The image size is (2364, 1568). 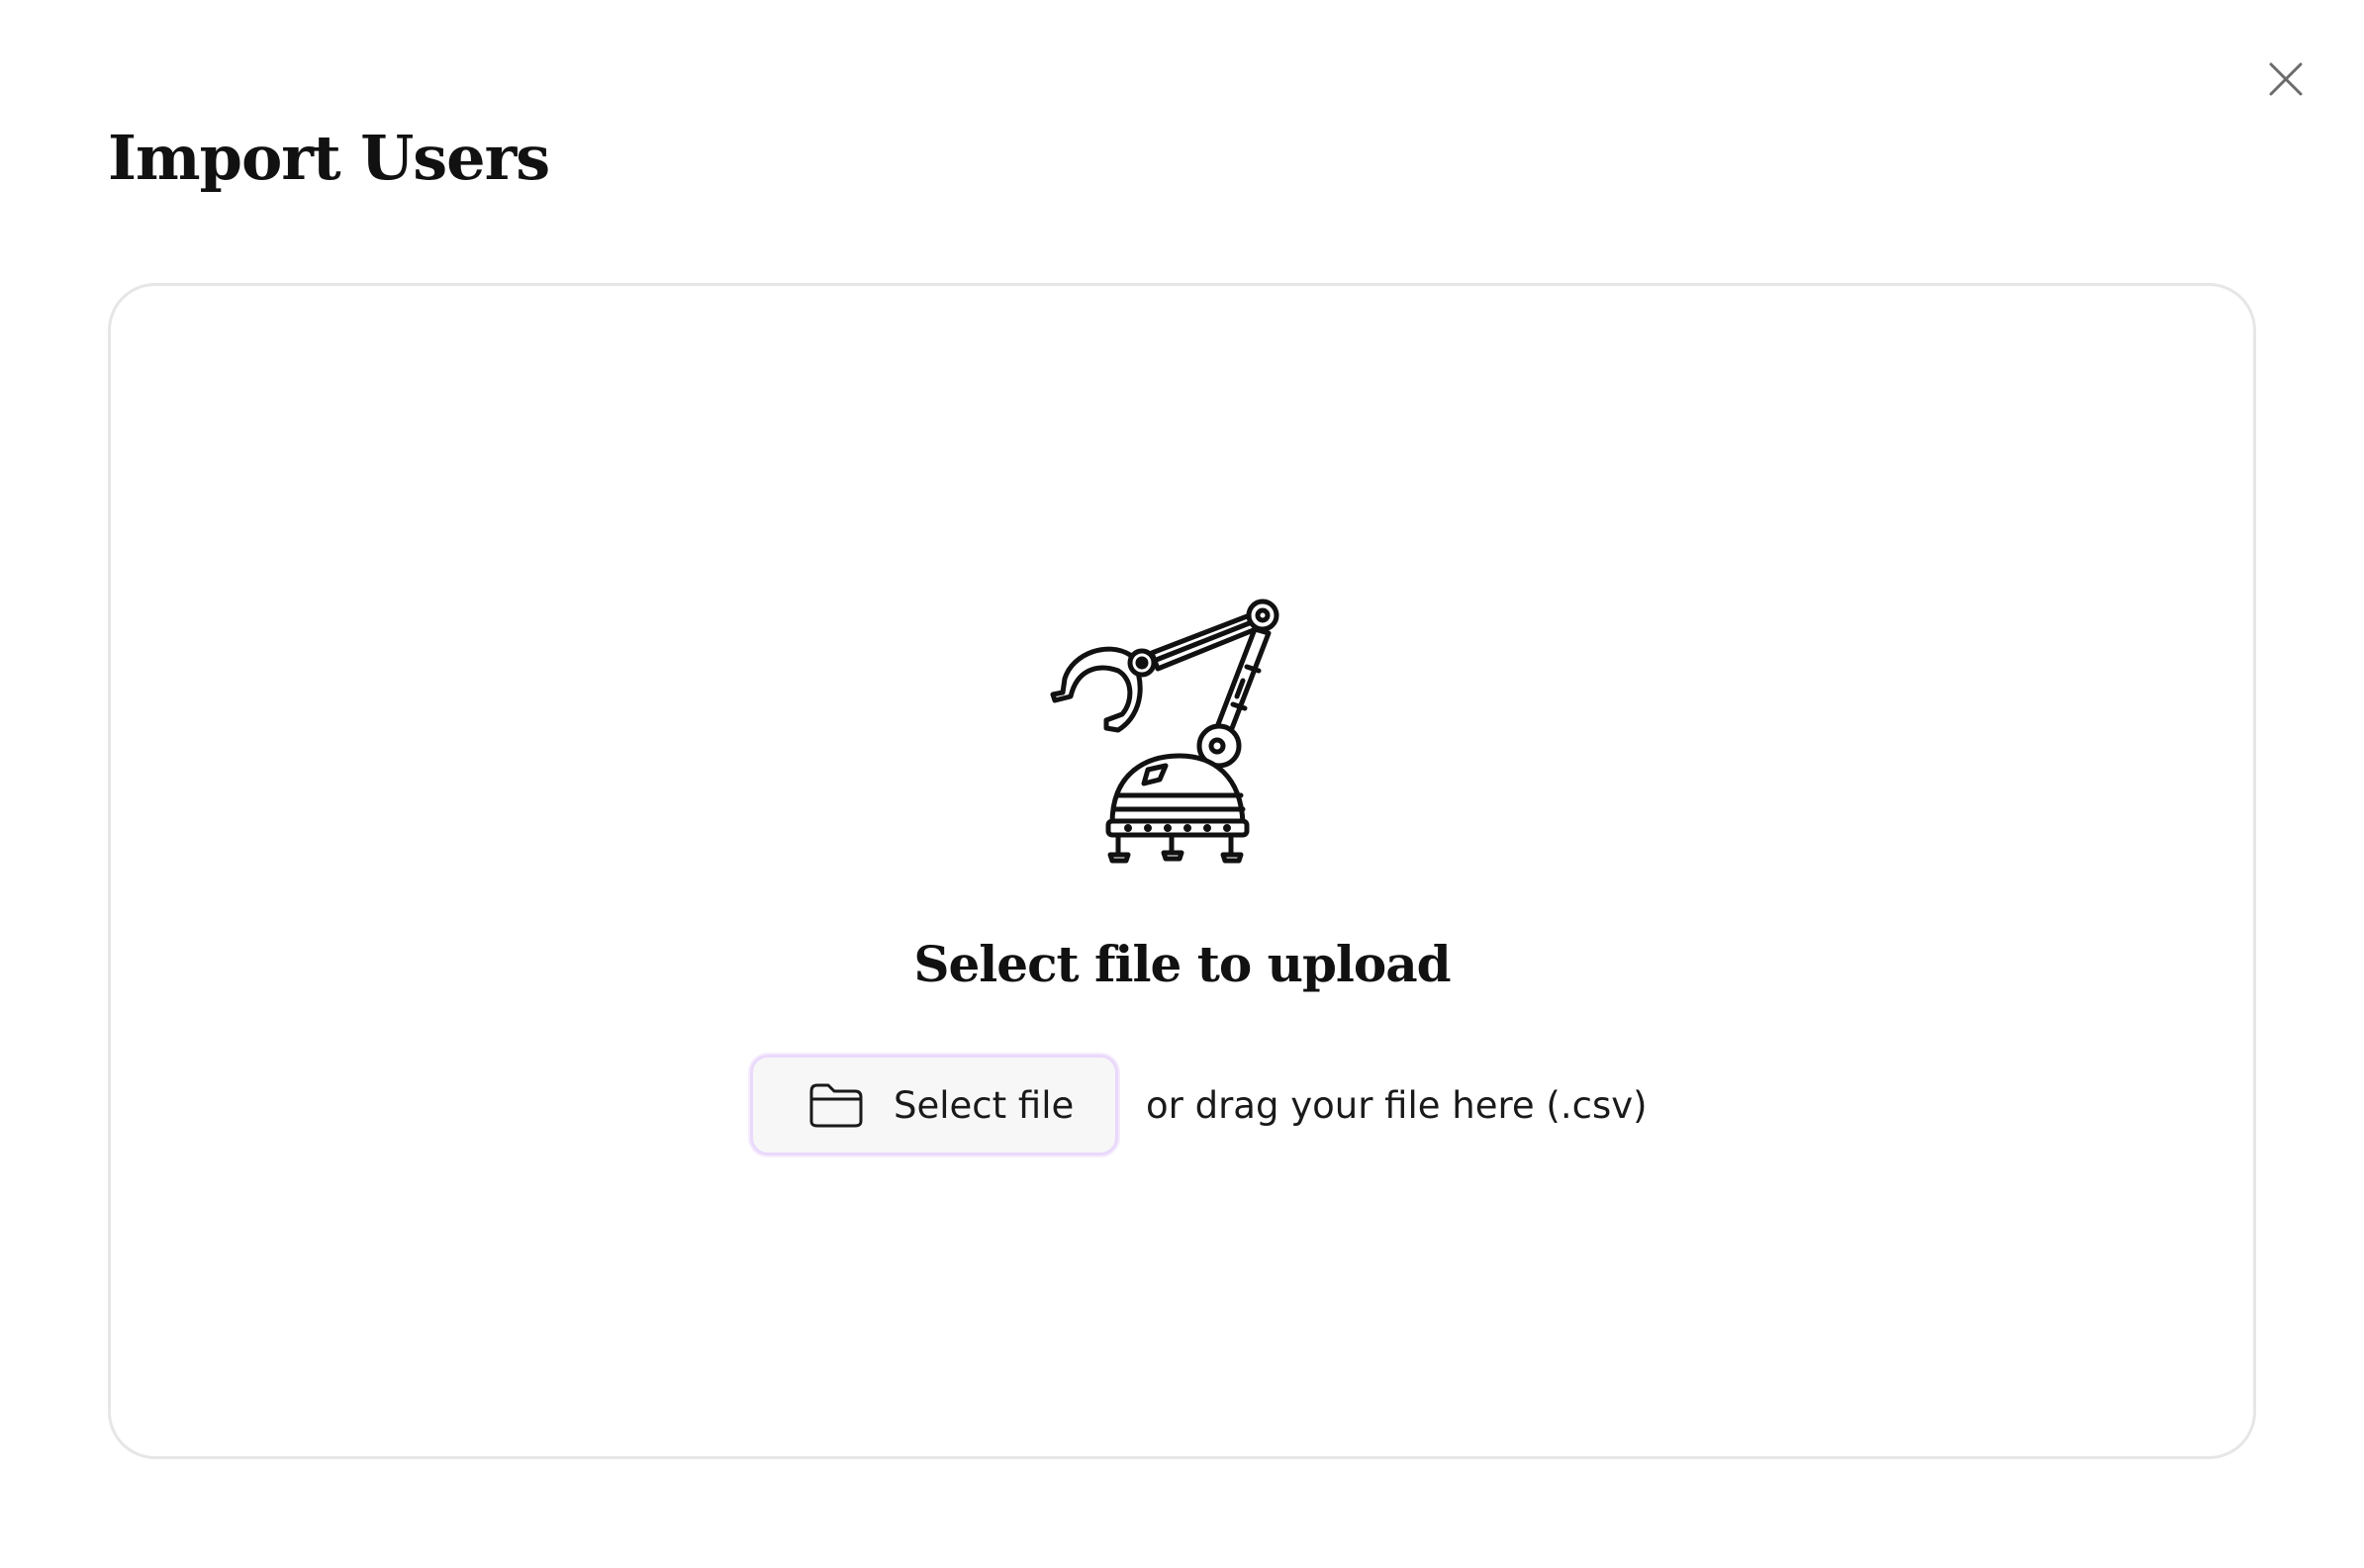 I want to click on close-icon, so click(x=2286, y=79).